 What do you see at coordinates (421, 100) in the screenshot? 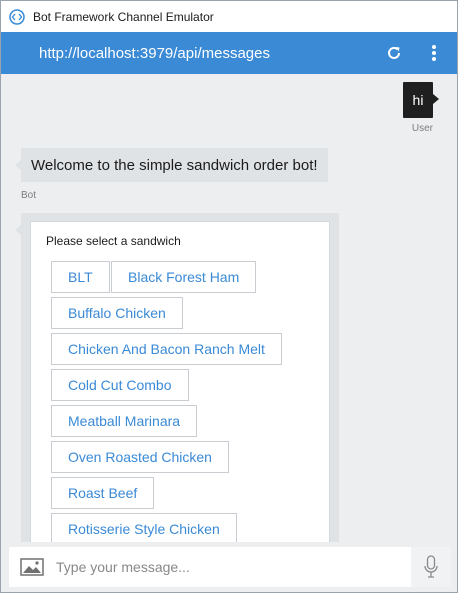
I see `user-message-bubble: hi` at bounding box center [421, 100].